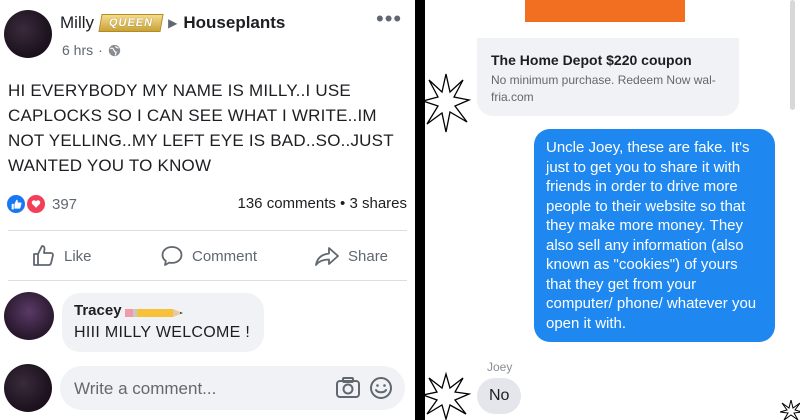  Describe the element at coordinates (77, 23) in the screenshot. I see `author-name: Milly` at that location.